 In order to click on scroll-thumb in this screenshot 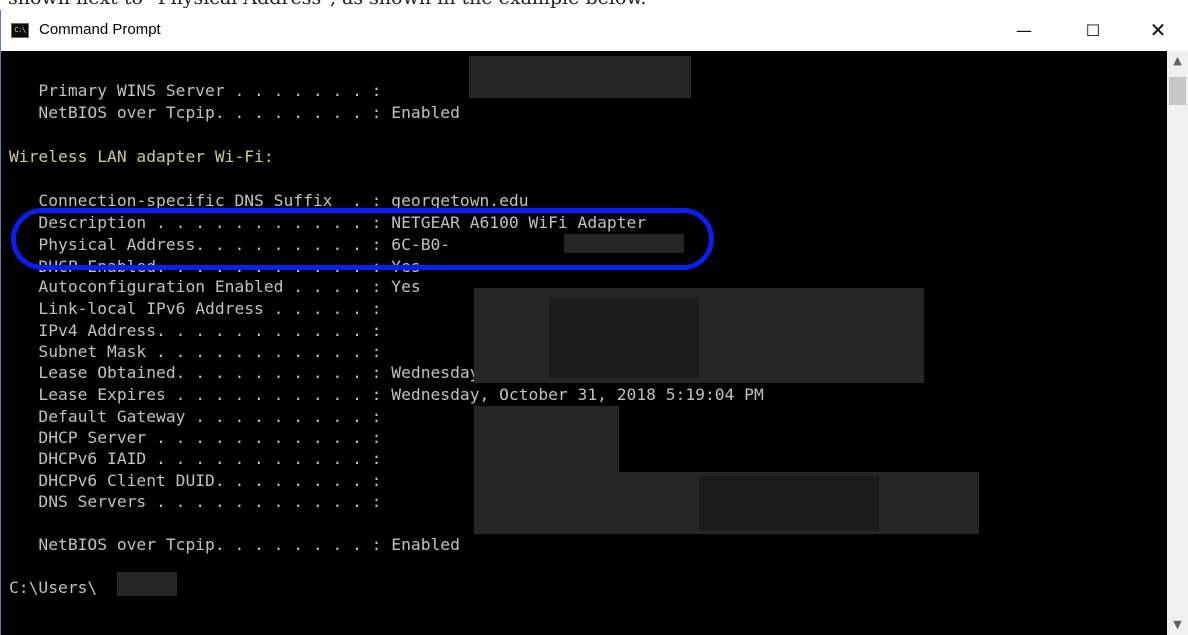, I will do `click(1177, 91)`.